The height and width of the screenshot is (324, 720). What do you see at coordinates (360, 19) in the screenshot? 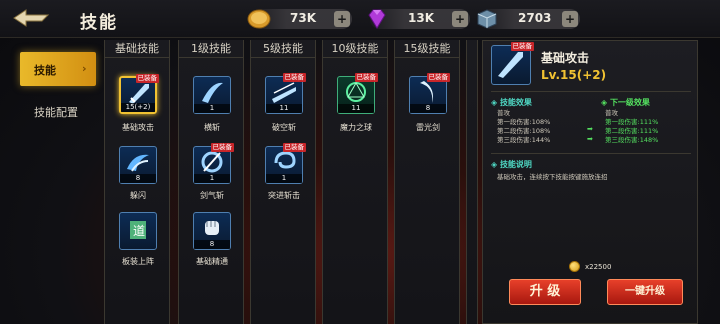
I see `top-bar: 技能 73K + 13K + 2703 +` at bounding box center [360, 19].